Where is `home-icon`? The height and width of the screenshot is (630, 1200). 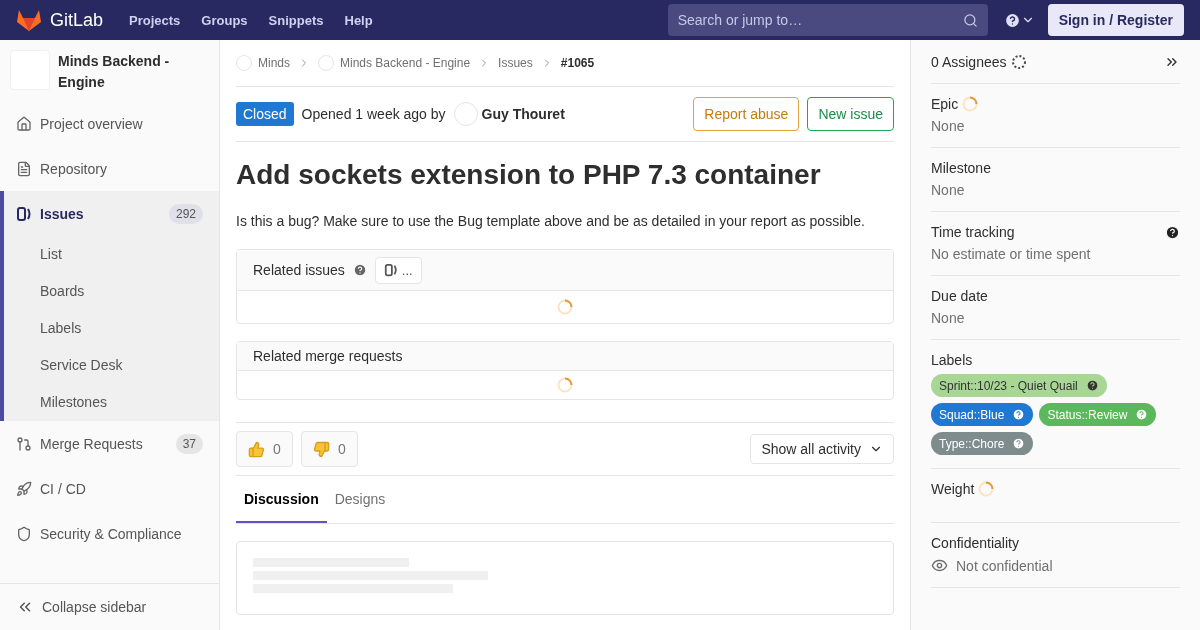 home-icon is located at coordinates (24, 123).